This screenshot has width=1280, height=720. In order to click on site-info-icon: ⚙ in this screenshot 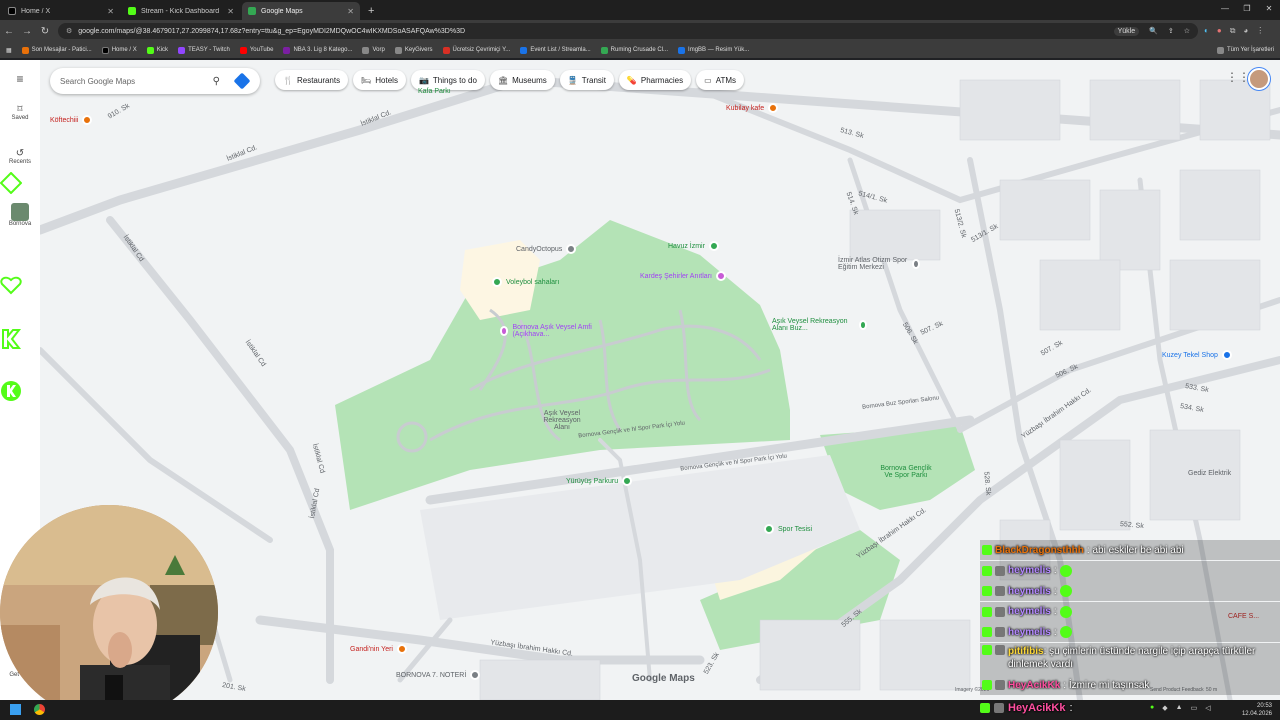, I will do `click(69, 31)`.